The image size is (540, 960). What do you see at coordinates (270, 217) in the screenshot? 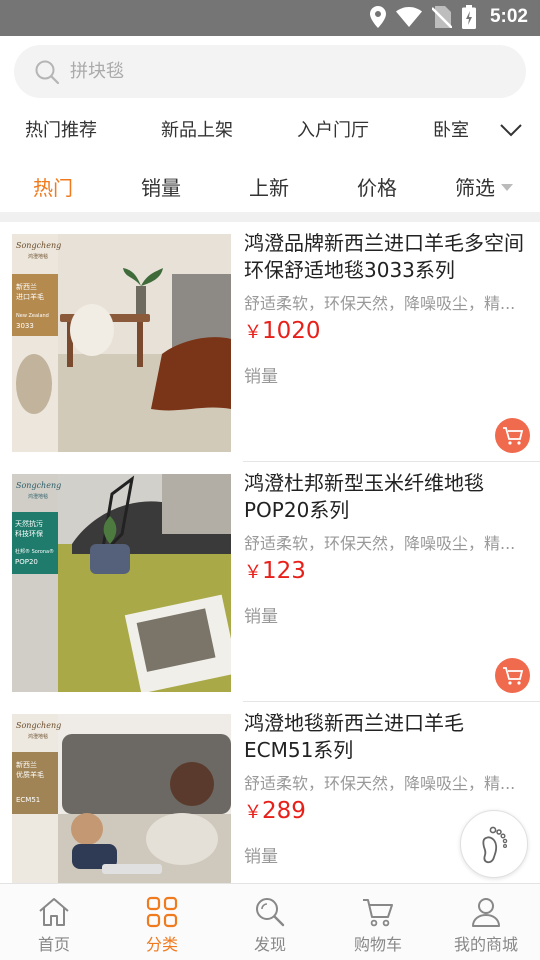
I see `section-divider` at bounding box center [270, 217].